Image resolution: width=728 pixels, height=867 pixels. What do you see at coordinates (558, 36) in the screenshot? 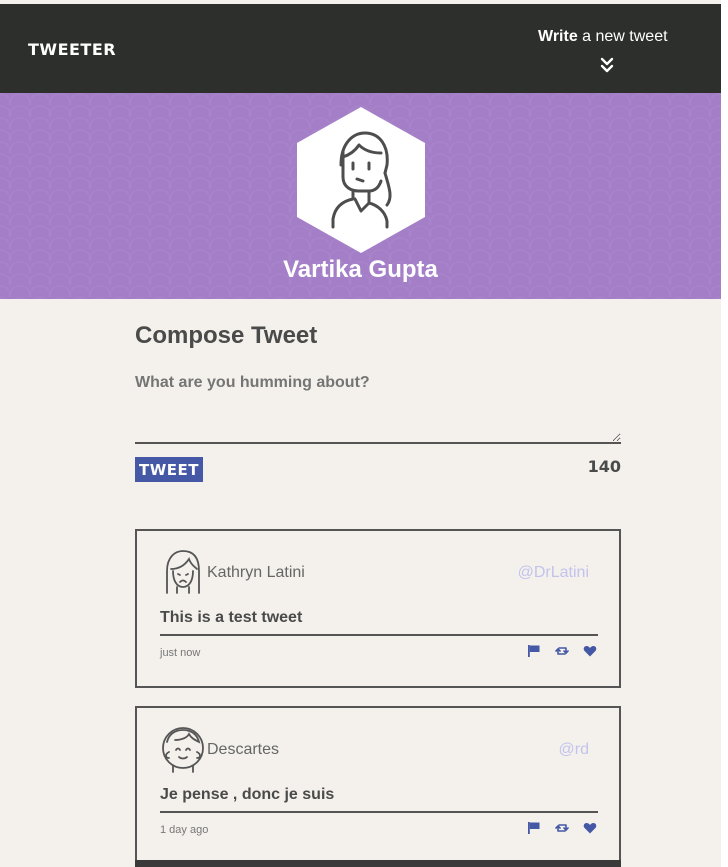
I see `write-label: Write` at bounding box center [558, 36].